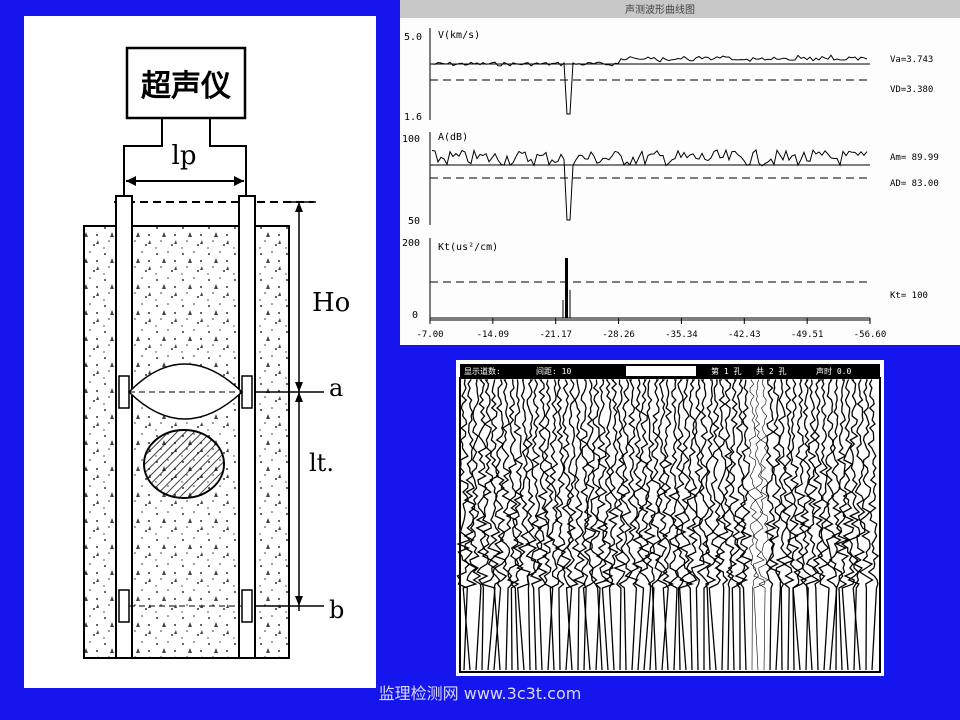 This screenshot has height=720, width=960. Describe the element at coordinates (911, 60) in the screenshot. I see `v-avg-label: Va=3.743` at that location.